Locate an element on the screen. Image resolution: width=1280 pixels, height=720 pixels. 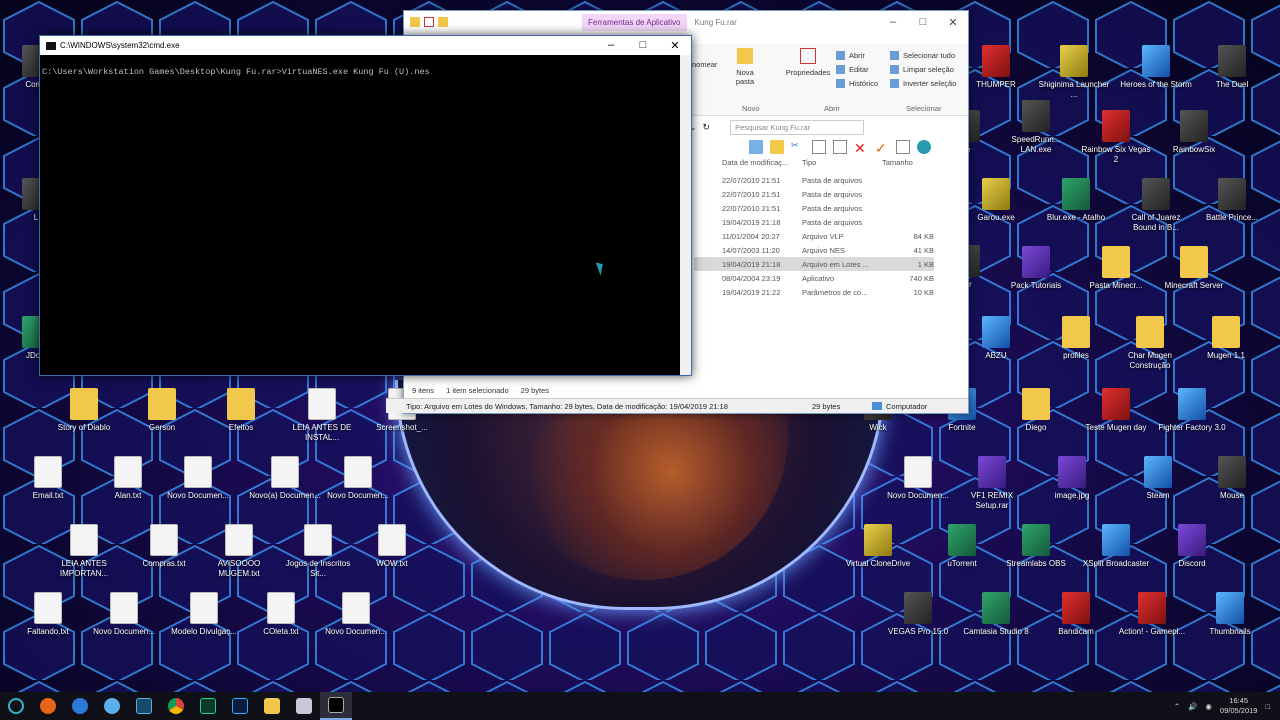
rename-icon is located at coordinates (903, 147).